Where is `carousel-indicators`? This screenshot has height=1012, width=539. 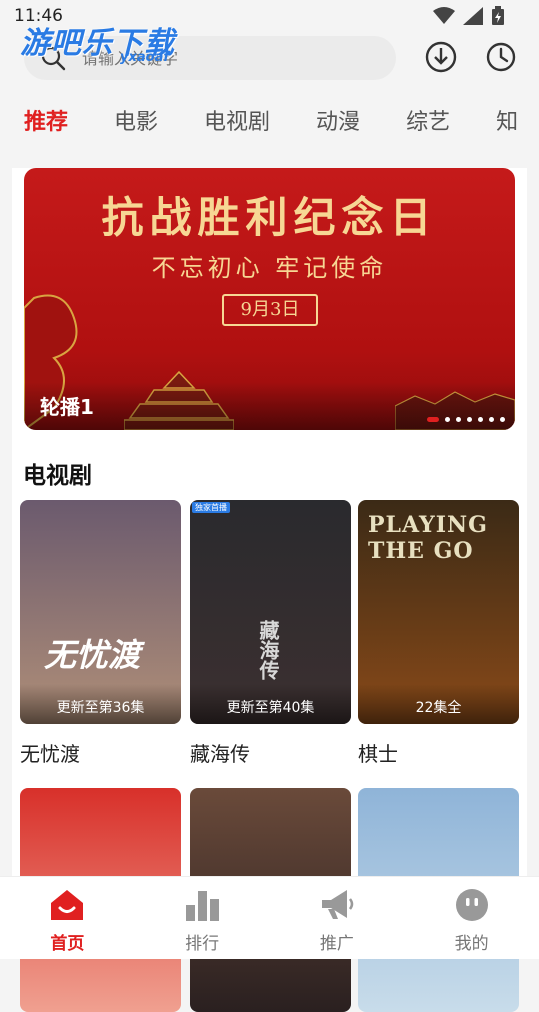
carousel-indicators is located at coordinates (466, 419).